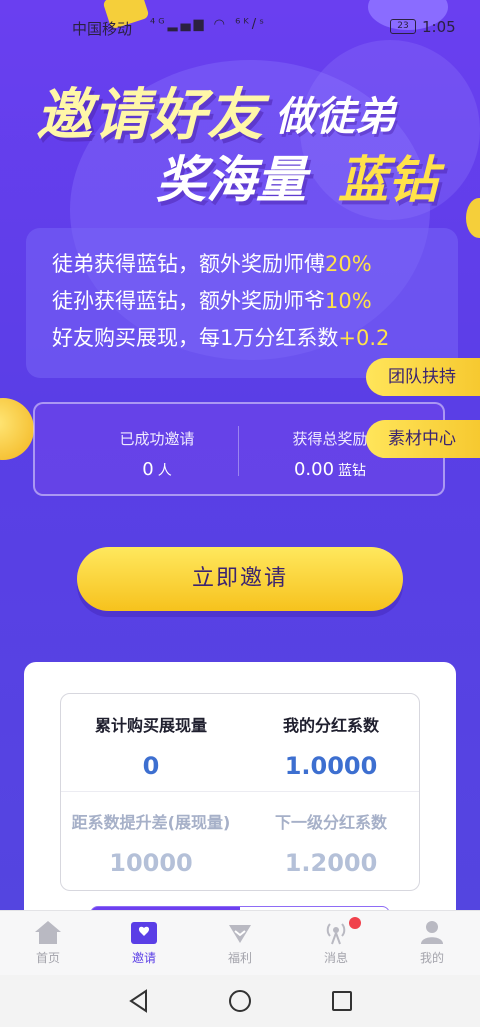  I want to click on recent-apps-icon, so click(342, 1001).